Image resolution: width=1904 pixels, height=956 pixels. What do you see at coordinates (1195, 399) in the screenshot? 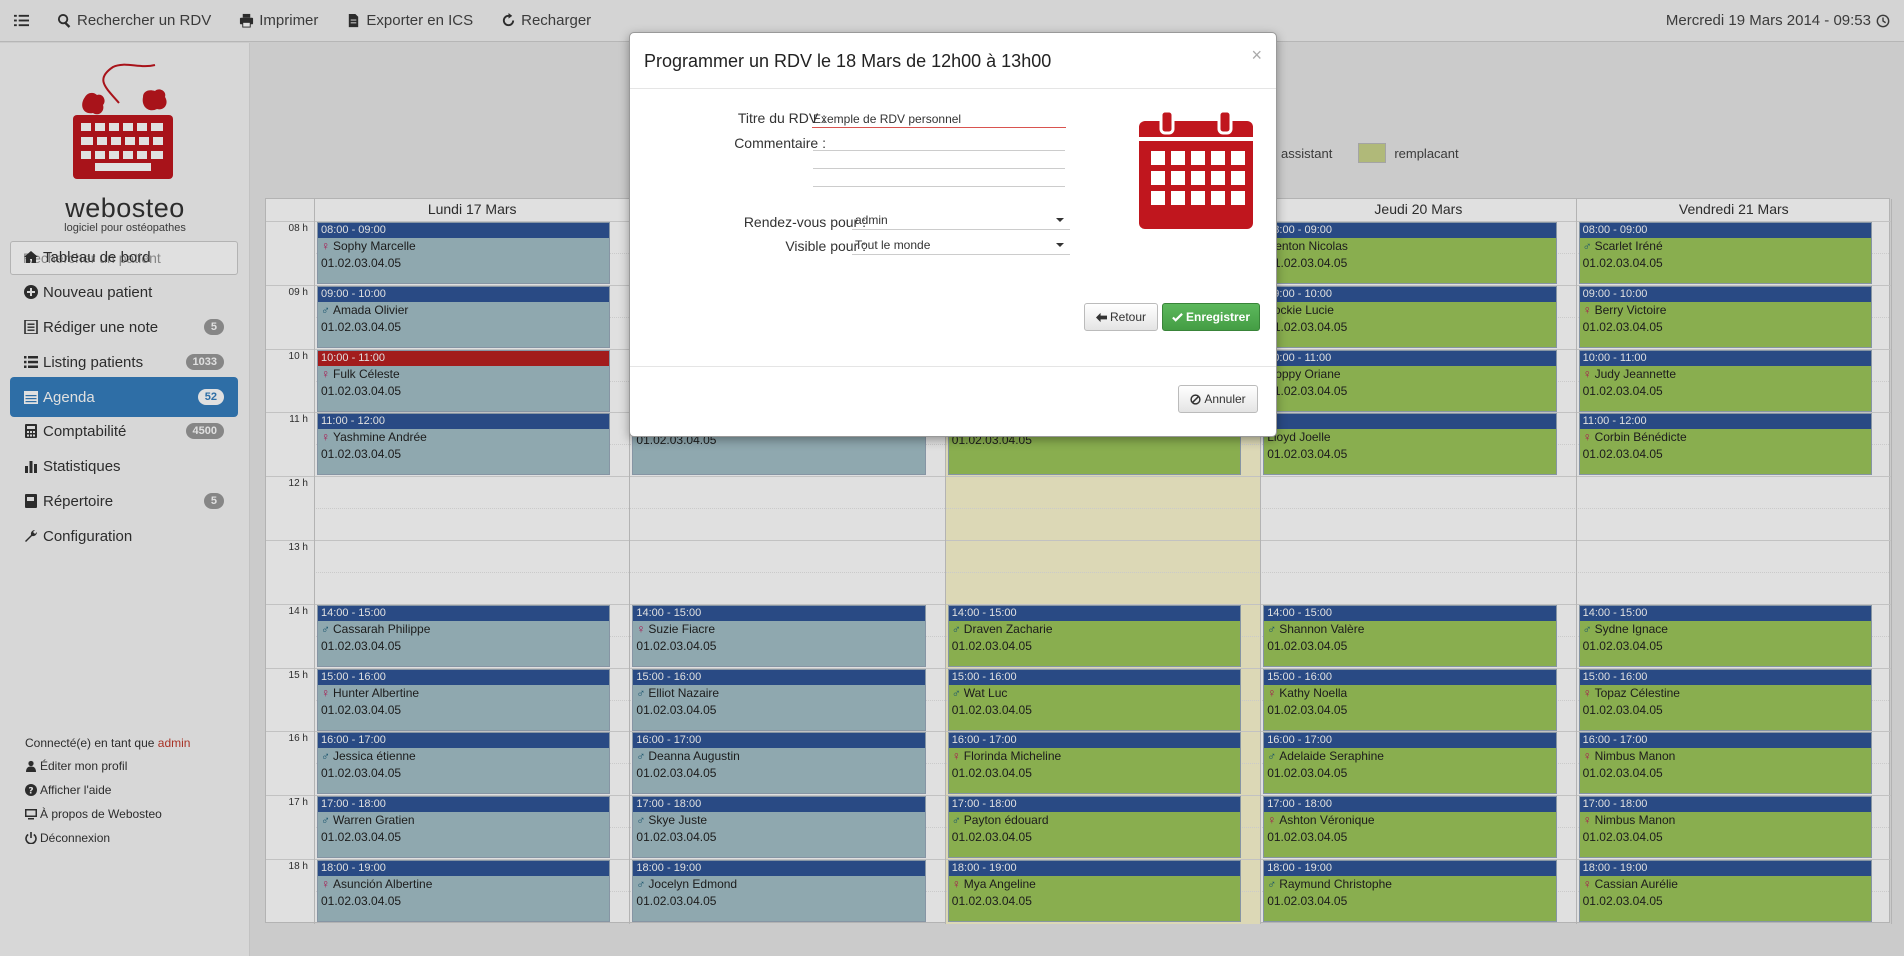
I see `ban-icon` at bounding box center [1195, 399].